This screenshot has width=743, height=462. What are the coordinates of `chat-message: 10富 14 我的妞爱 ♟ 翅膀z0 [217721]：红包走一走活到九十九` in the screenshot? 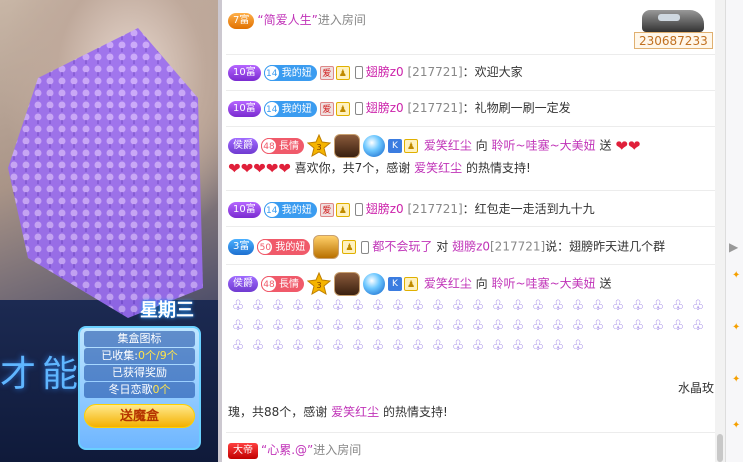 It's located at (474, 209).